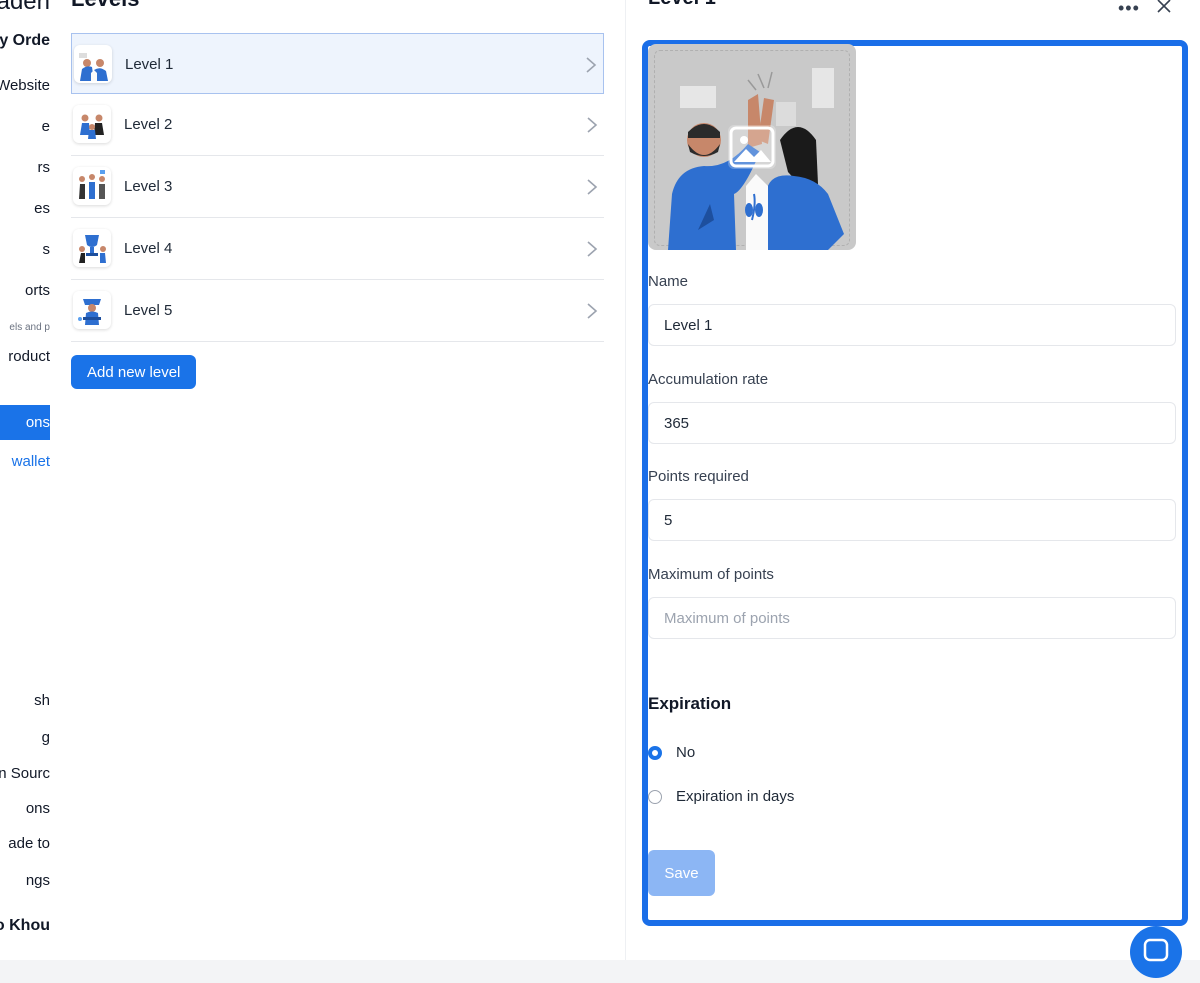  What do you see at coordinates (42, 700) in the screenshot?
I see `sidebar-item: sh` at bounding box center [42, 700].